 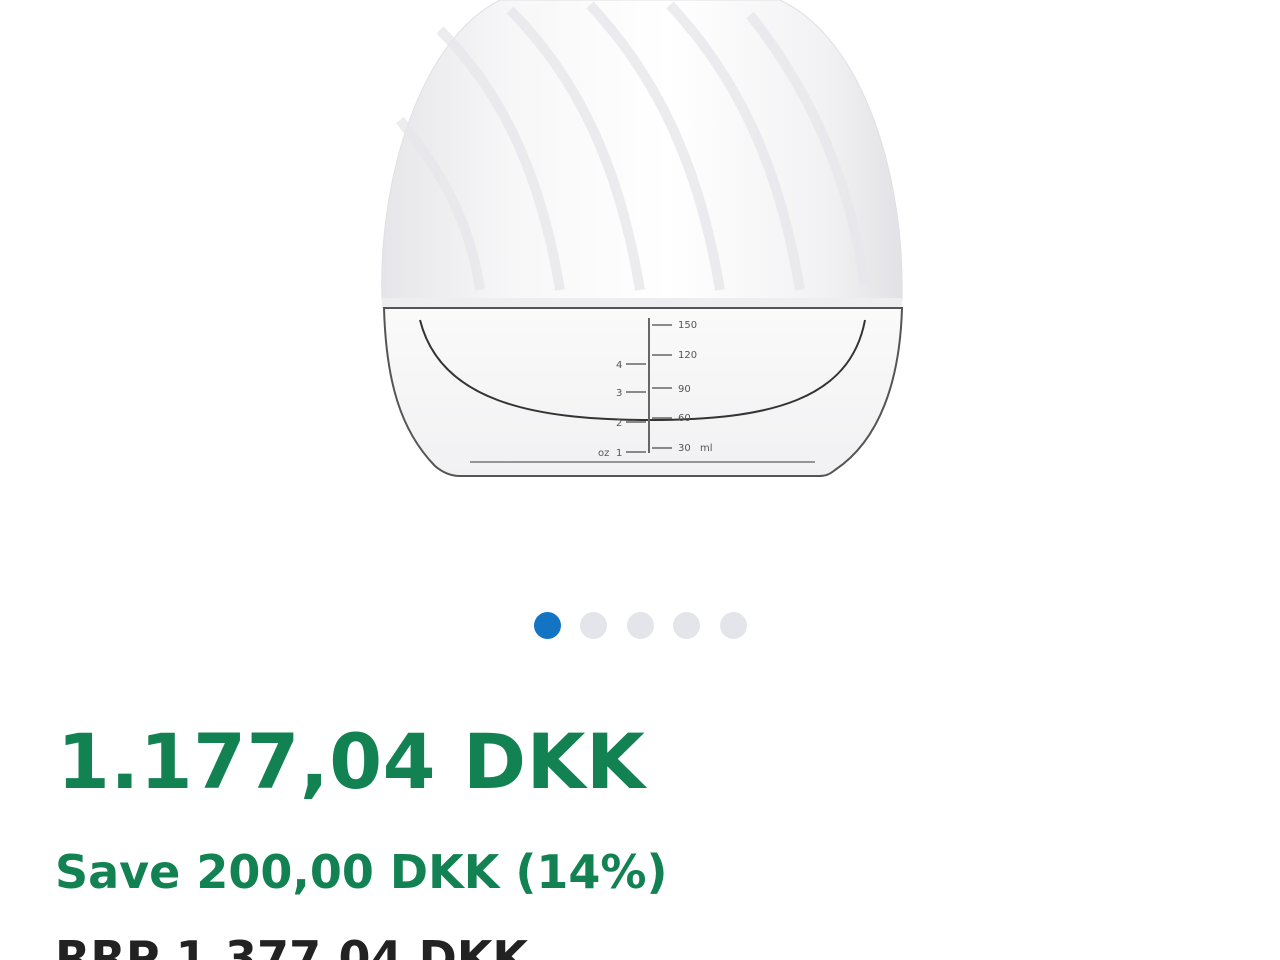 I want to click on svg-text: 1, so click(x=619, y=453).